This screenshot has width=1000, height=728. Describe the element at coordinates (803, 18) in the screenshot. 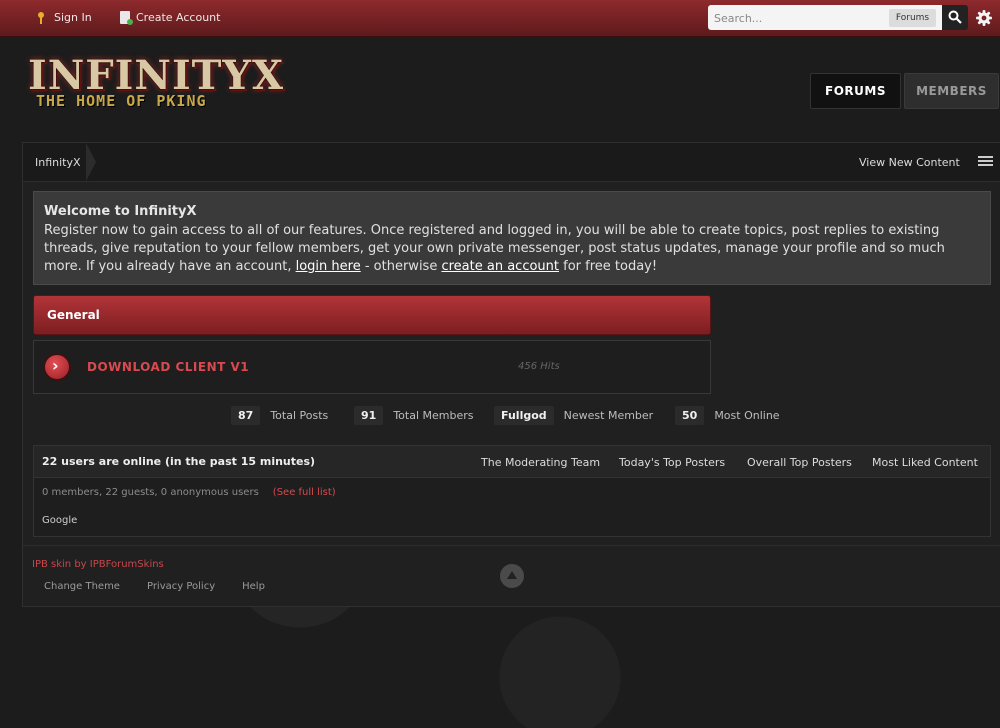

I see `search-input` at that location.